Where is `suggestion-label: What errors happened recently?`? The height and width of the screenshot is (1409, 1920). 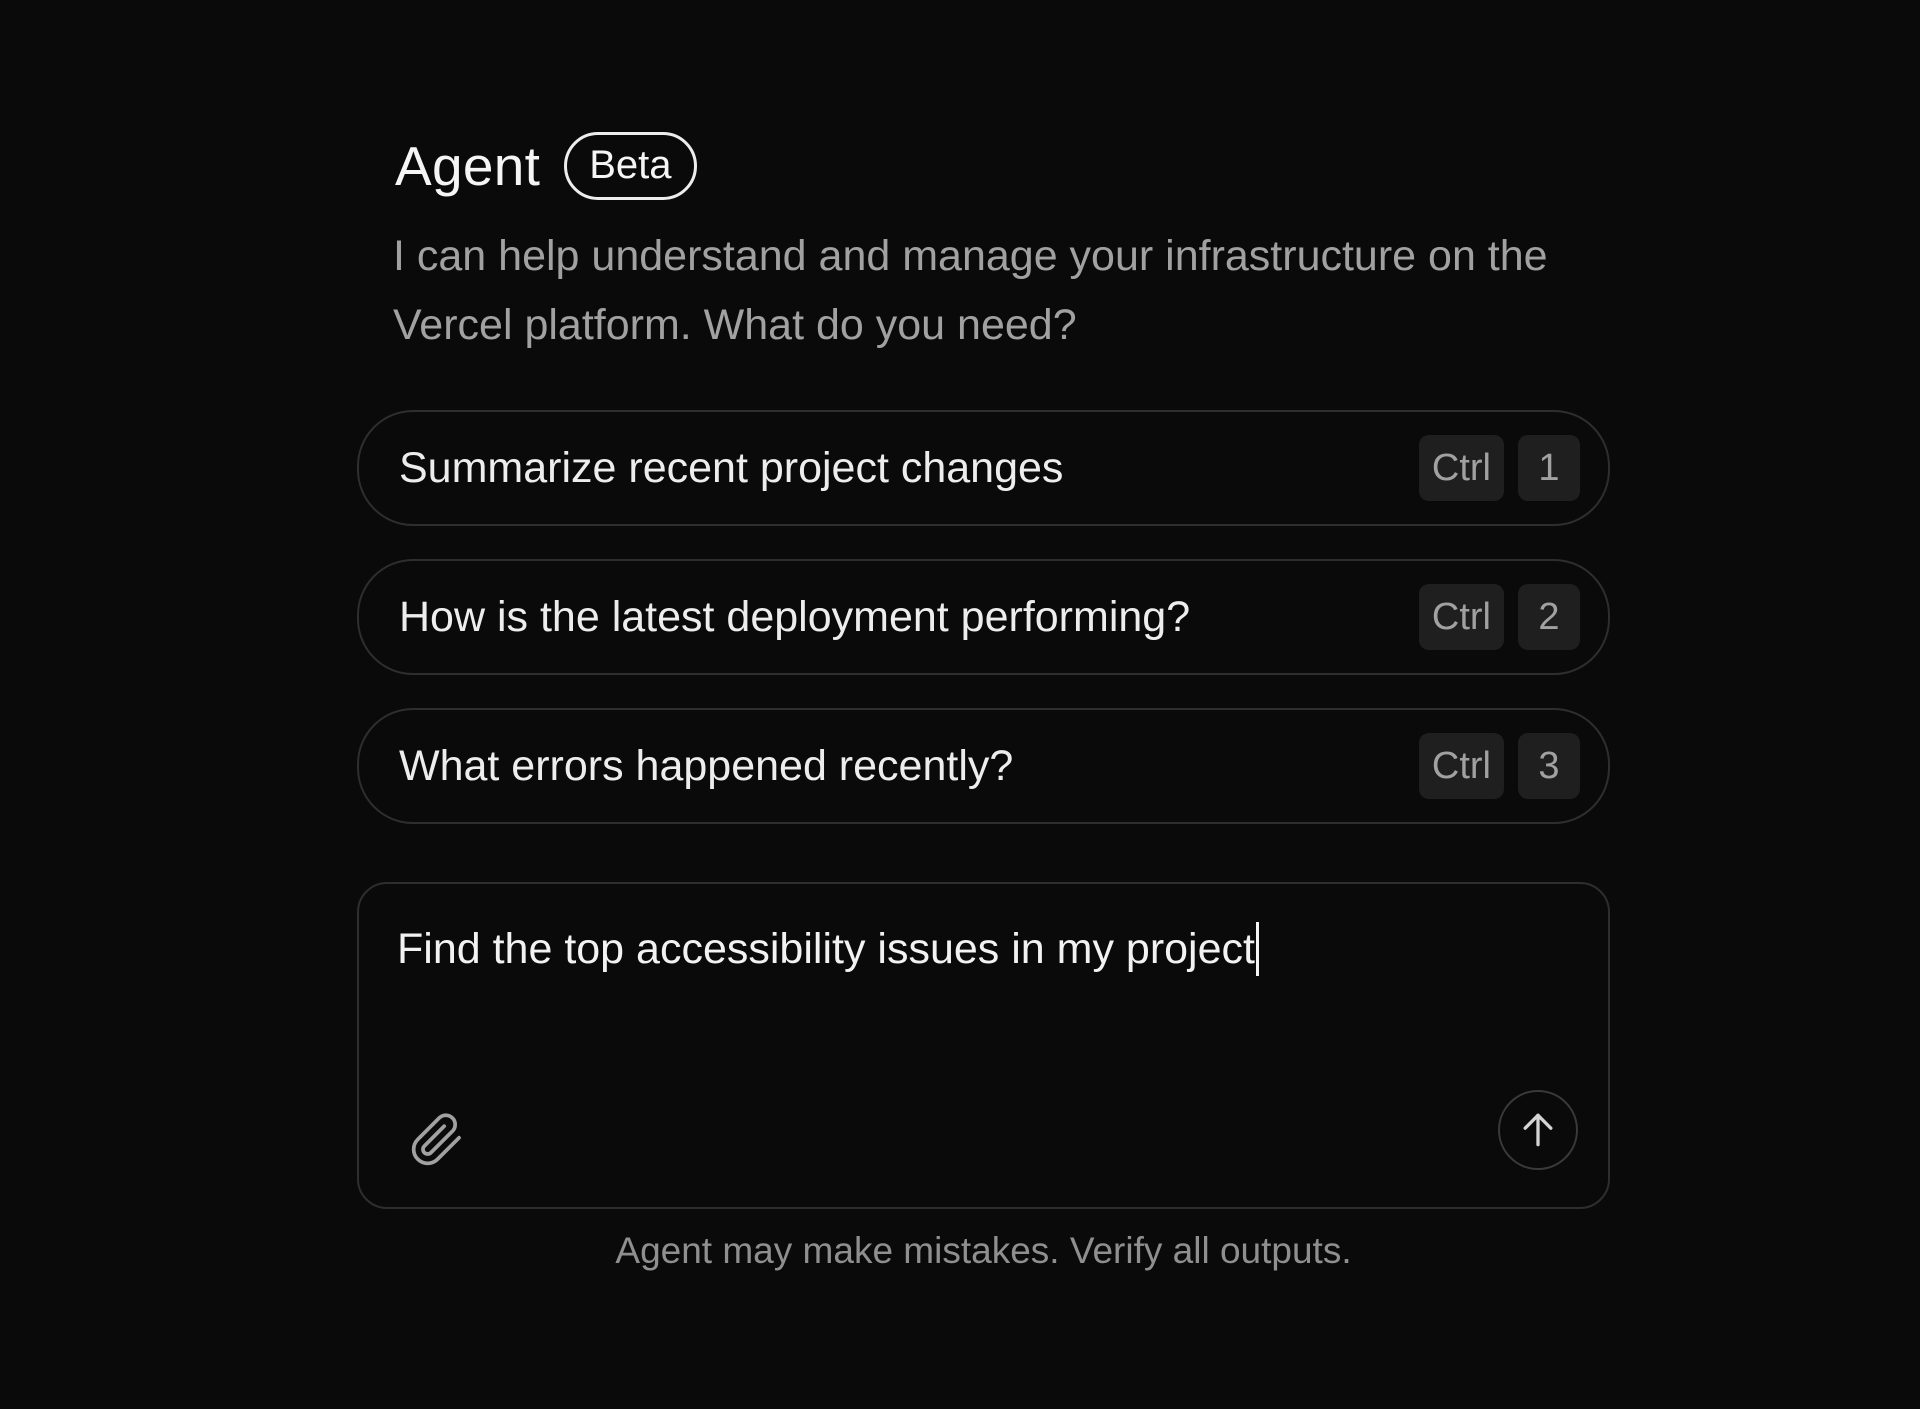 suggestion-label: What errors happened recently? is located at coordinates (706, 765).